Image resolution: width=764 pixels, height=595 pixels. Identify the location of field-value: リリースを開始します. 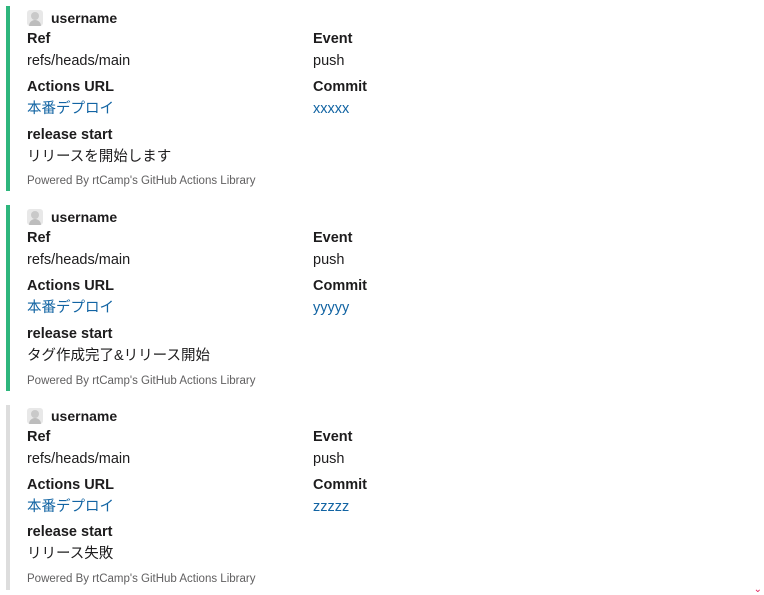
(99, 157).